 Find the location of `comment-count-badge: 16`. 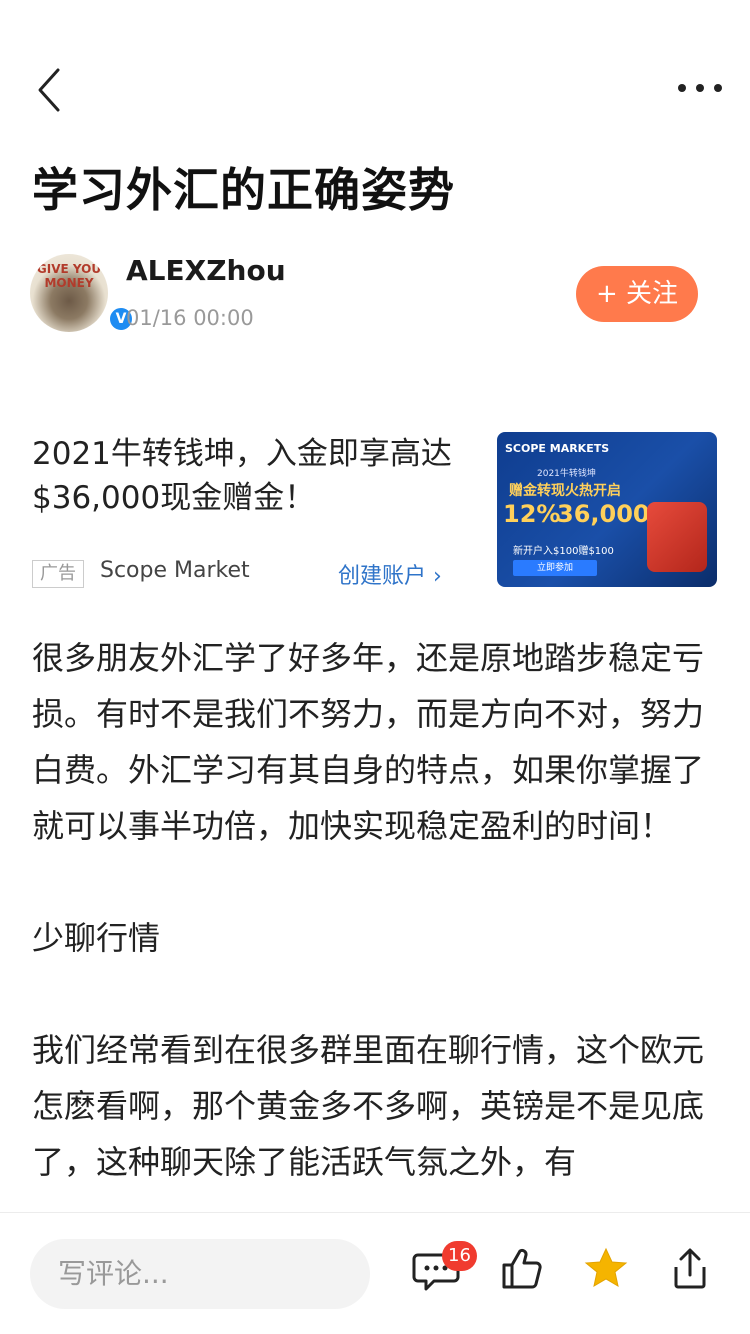

comment-count-badge: 16 is located at coordinates (459, 1256).